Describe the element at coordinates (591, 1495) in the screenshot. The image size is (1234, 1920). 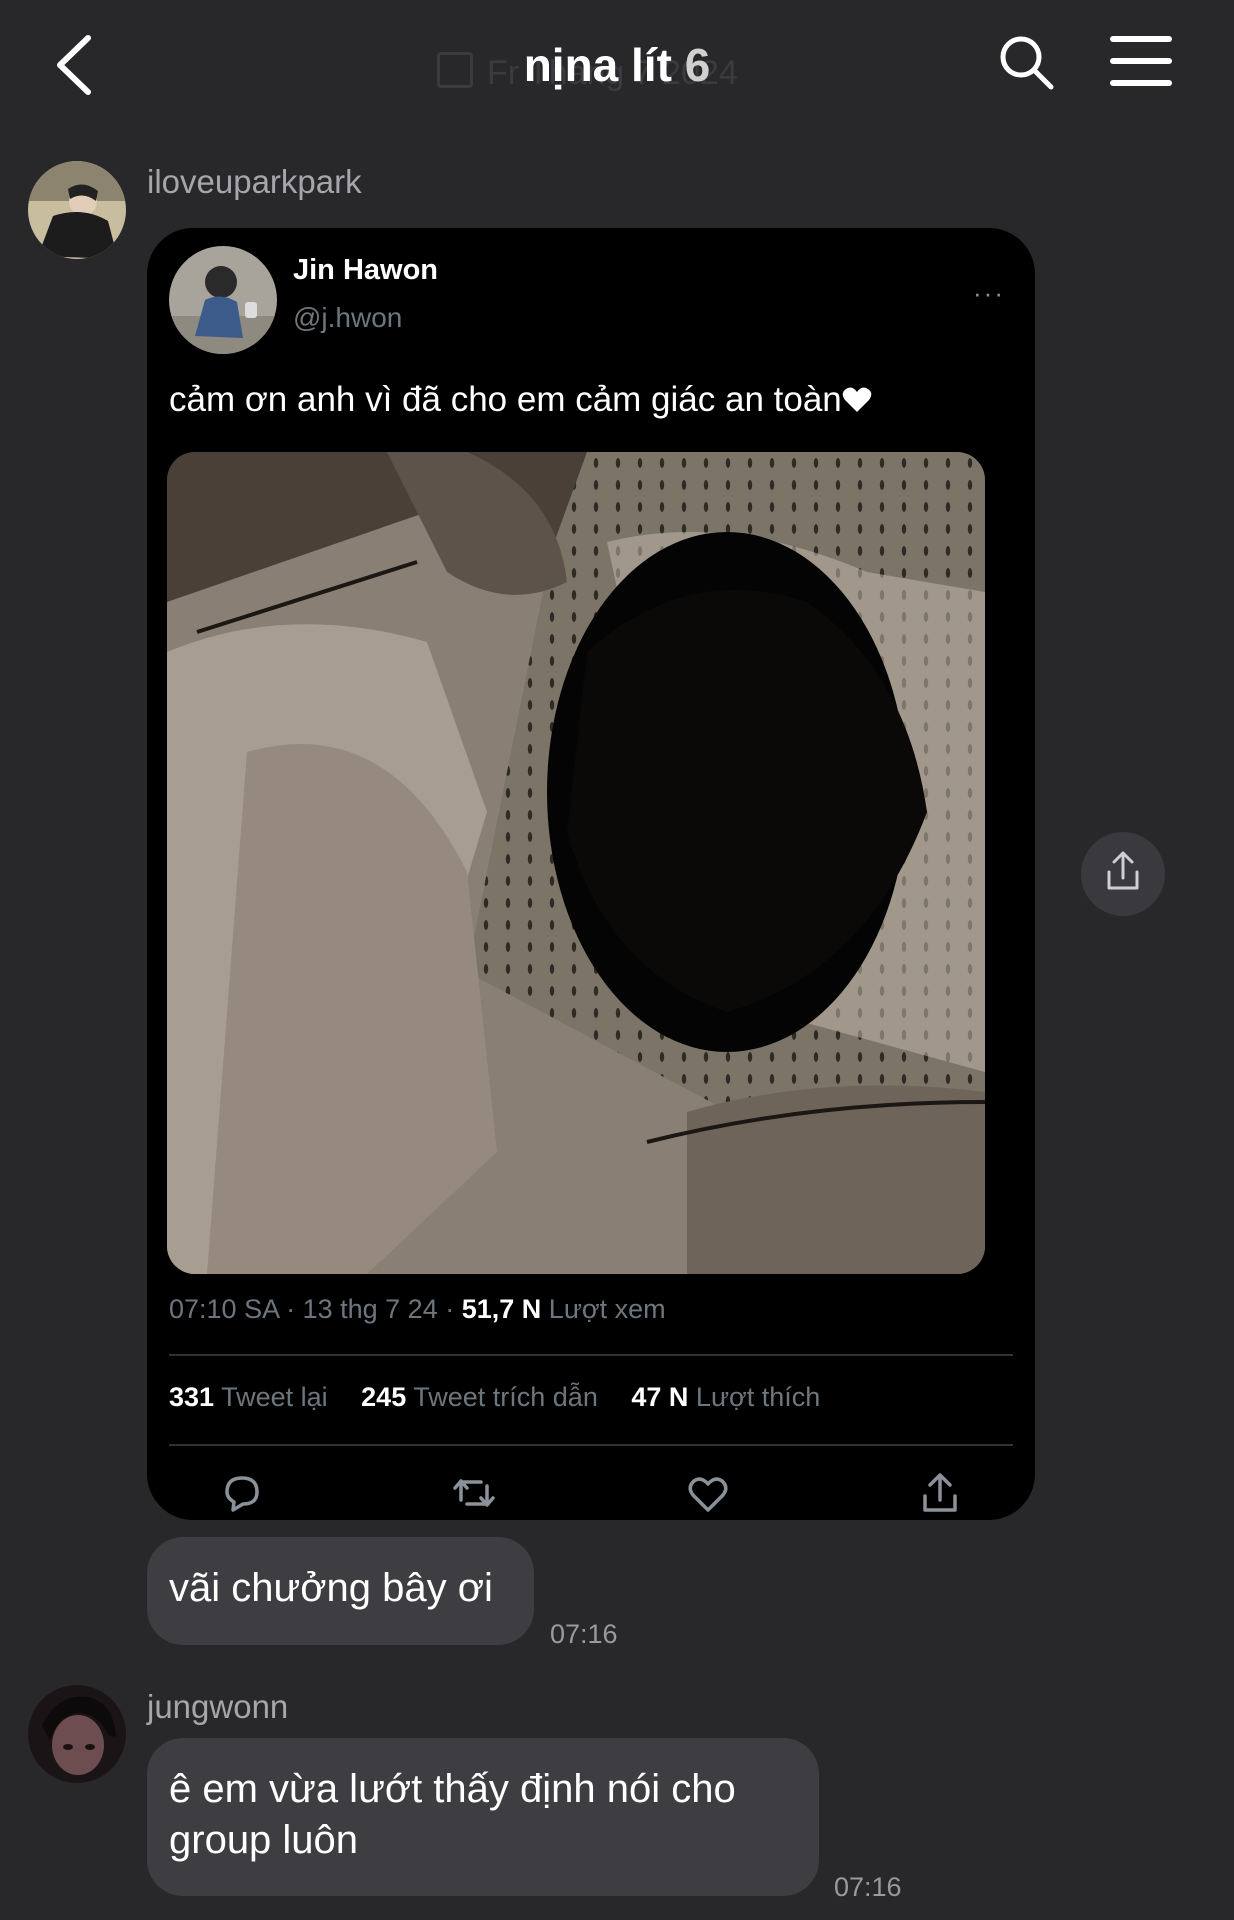
I see `tweet-actions` at that location.